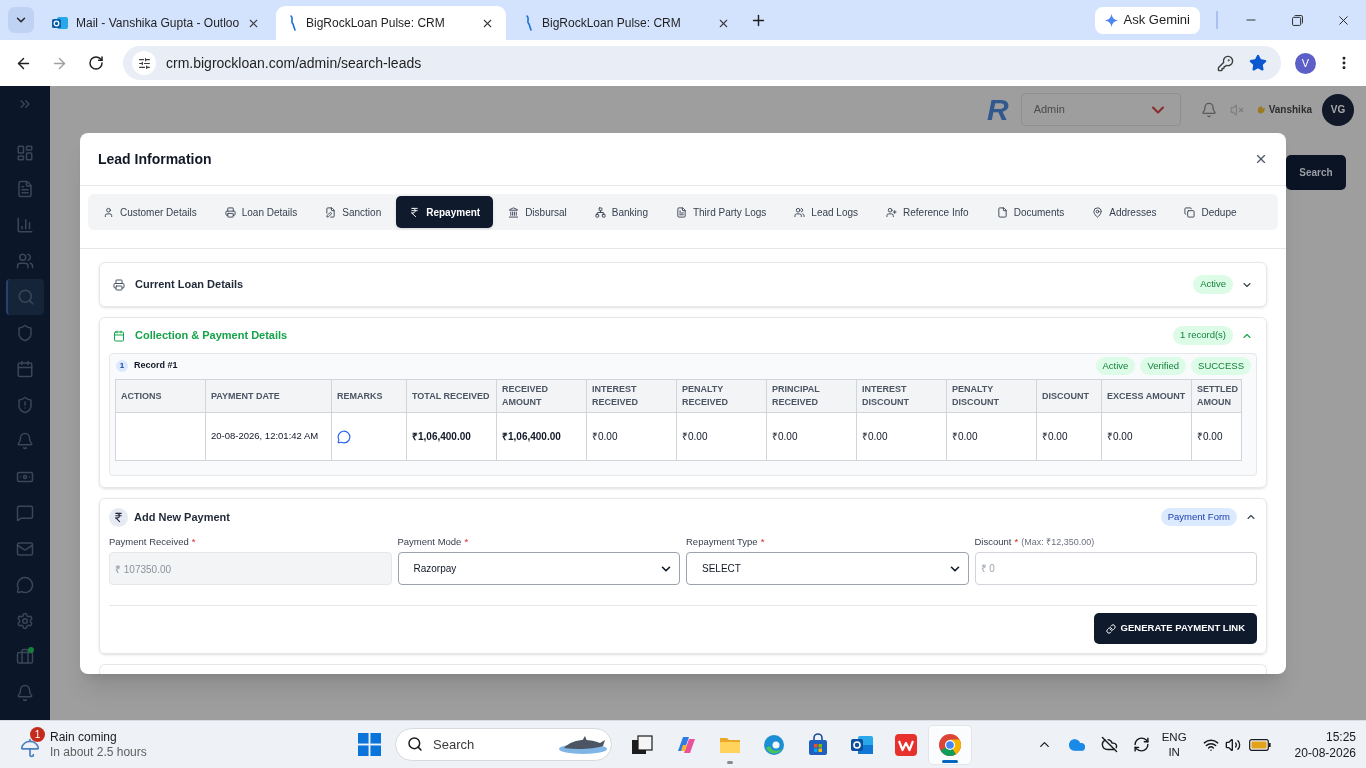  Describe the element at coordinates (122, 366) in the screenshot. I see `record-number-badge: 1` at that location.